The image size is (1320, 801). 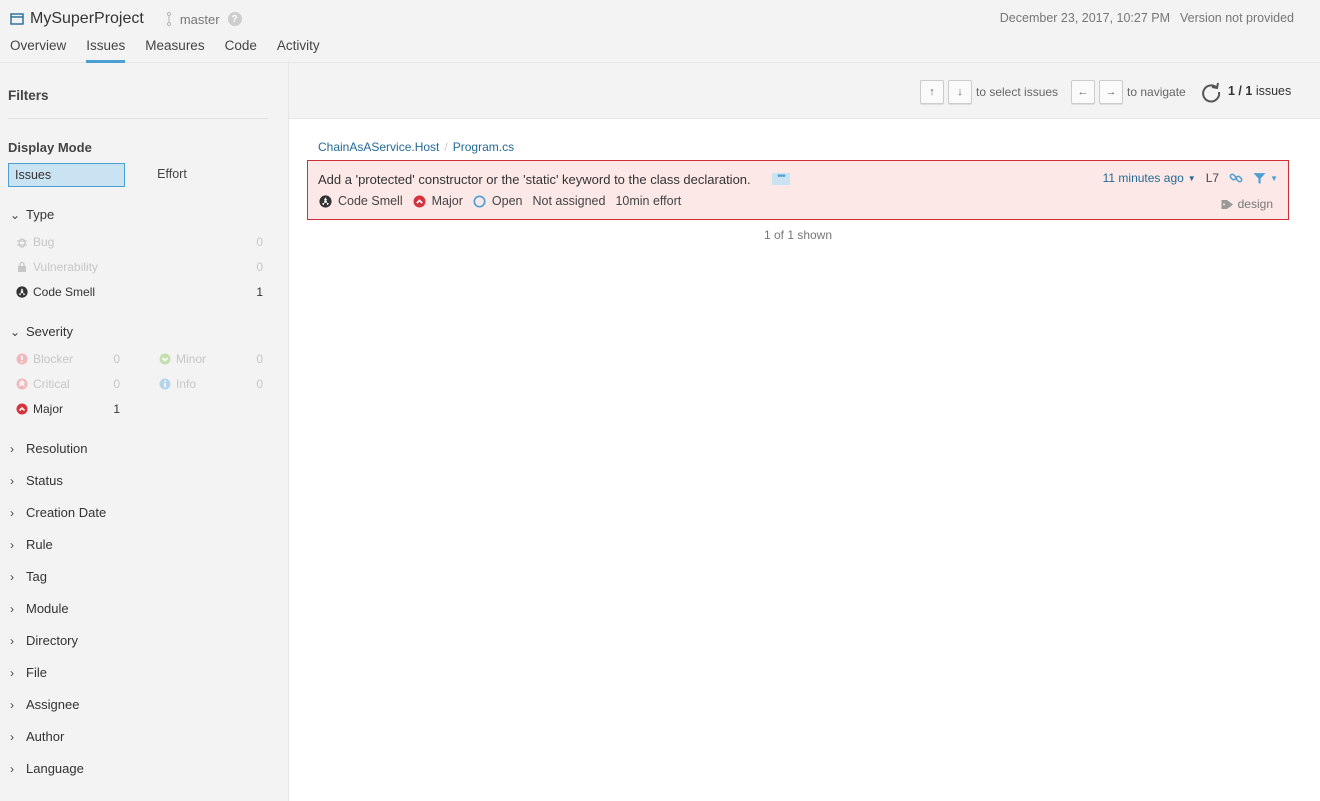 I want to click on kbd-up: ↑, so click(x=932, y=92).